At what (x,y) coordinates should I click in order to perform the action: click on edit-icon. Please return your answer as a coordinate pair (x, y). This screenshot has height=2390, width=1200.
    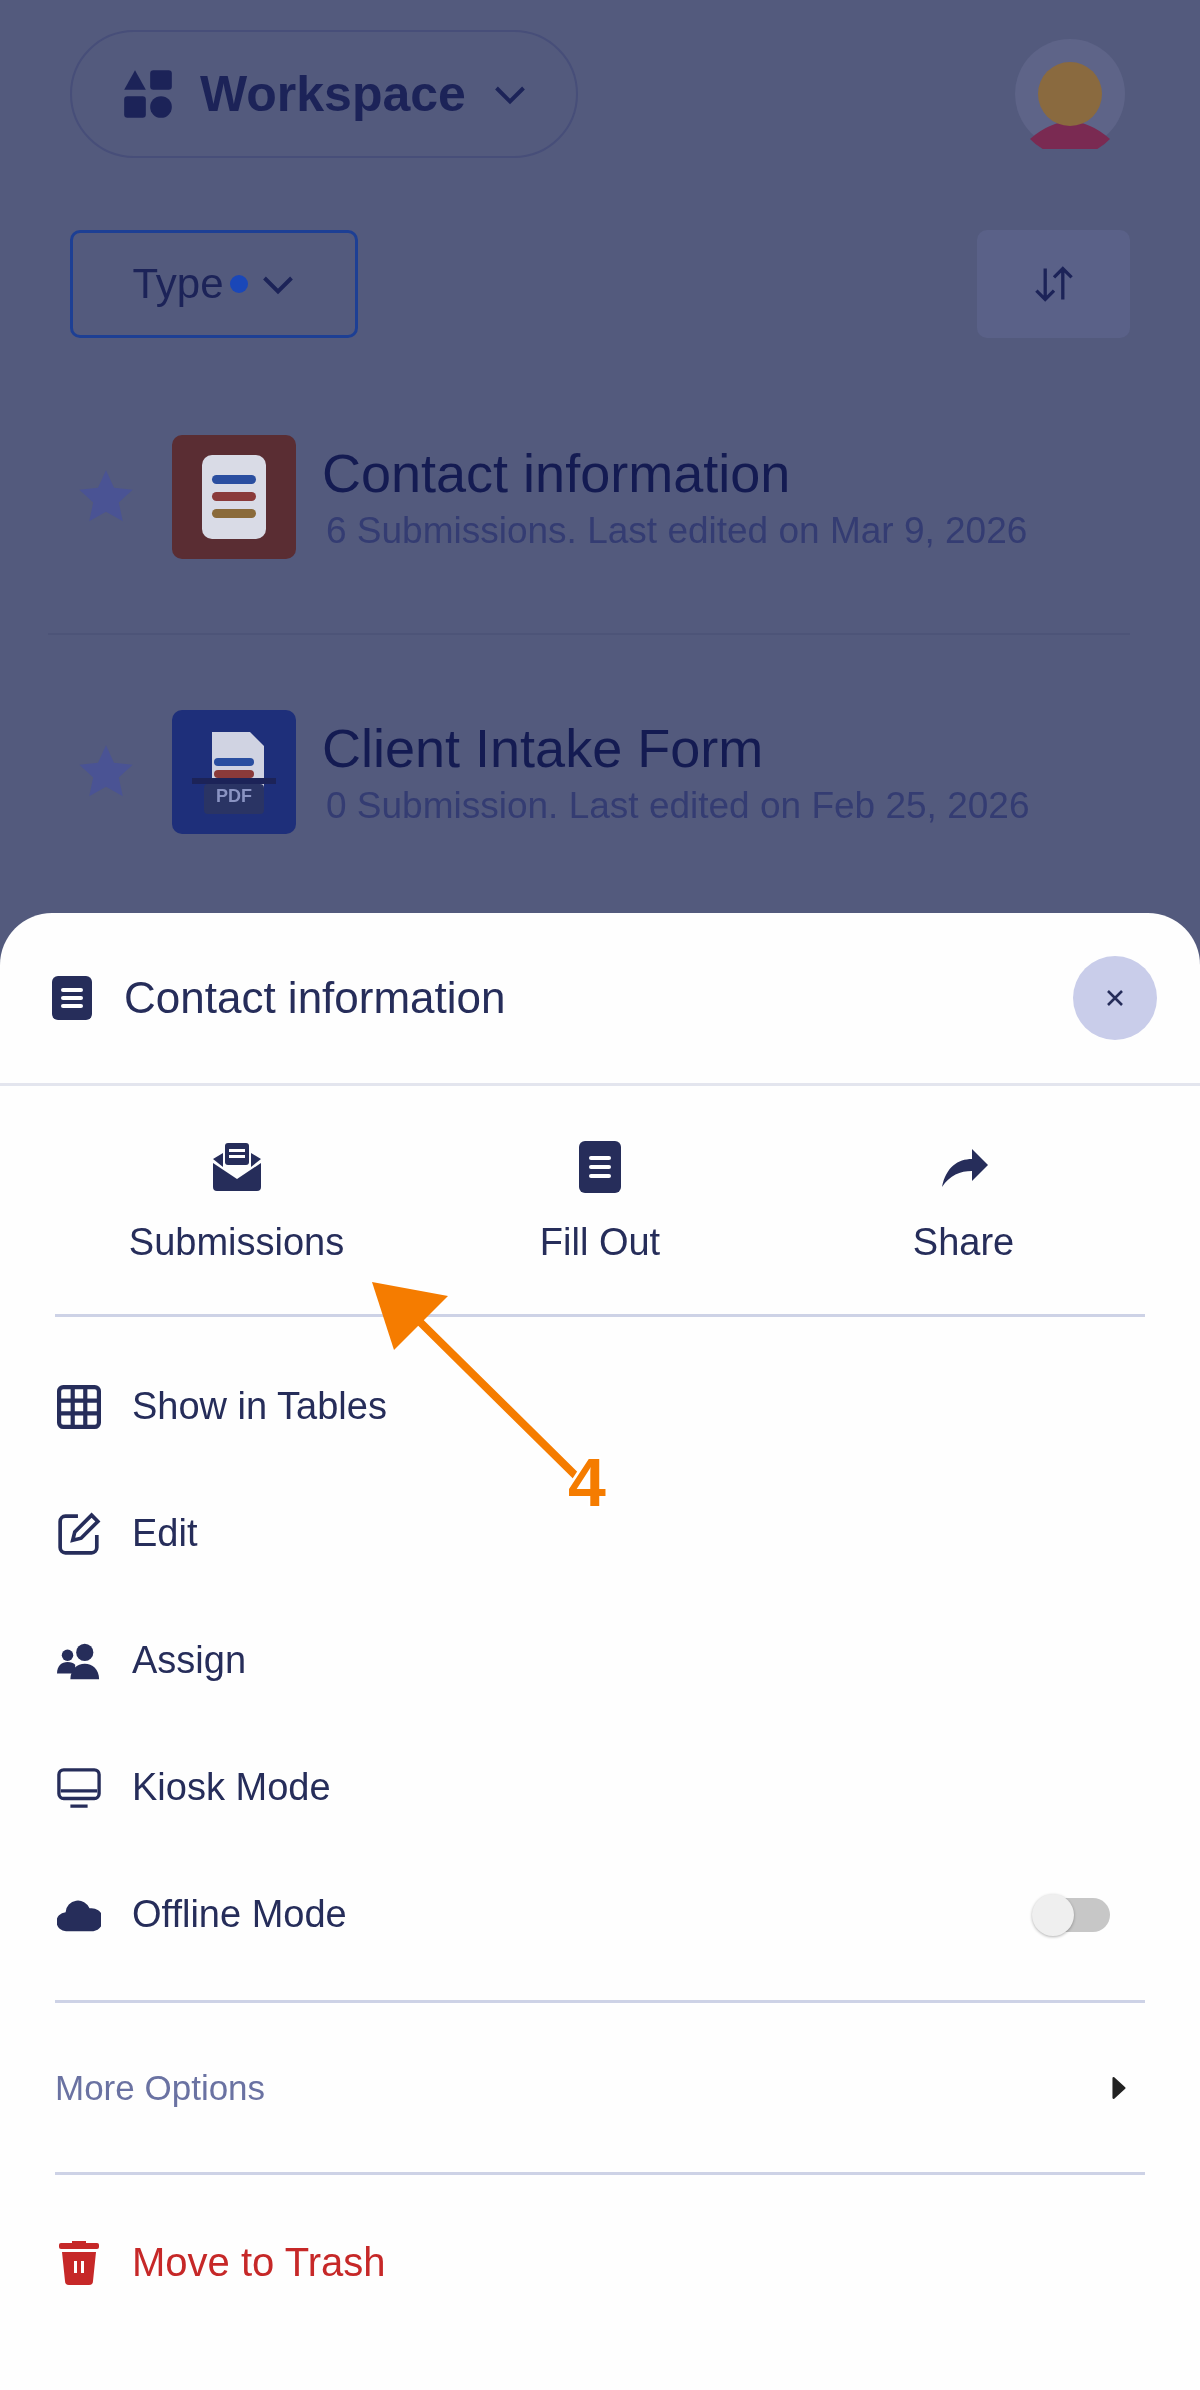
    Looking at the image, I should click on (79, 1533).